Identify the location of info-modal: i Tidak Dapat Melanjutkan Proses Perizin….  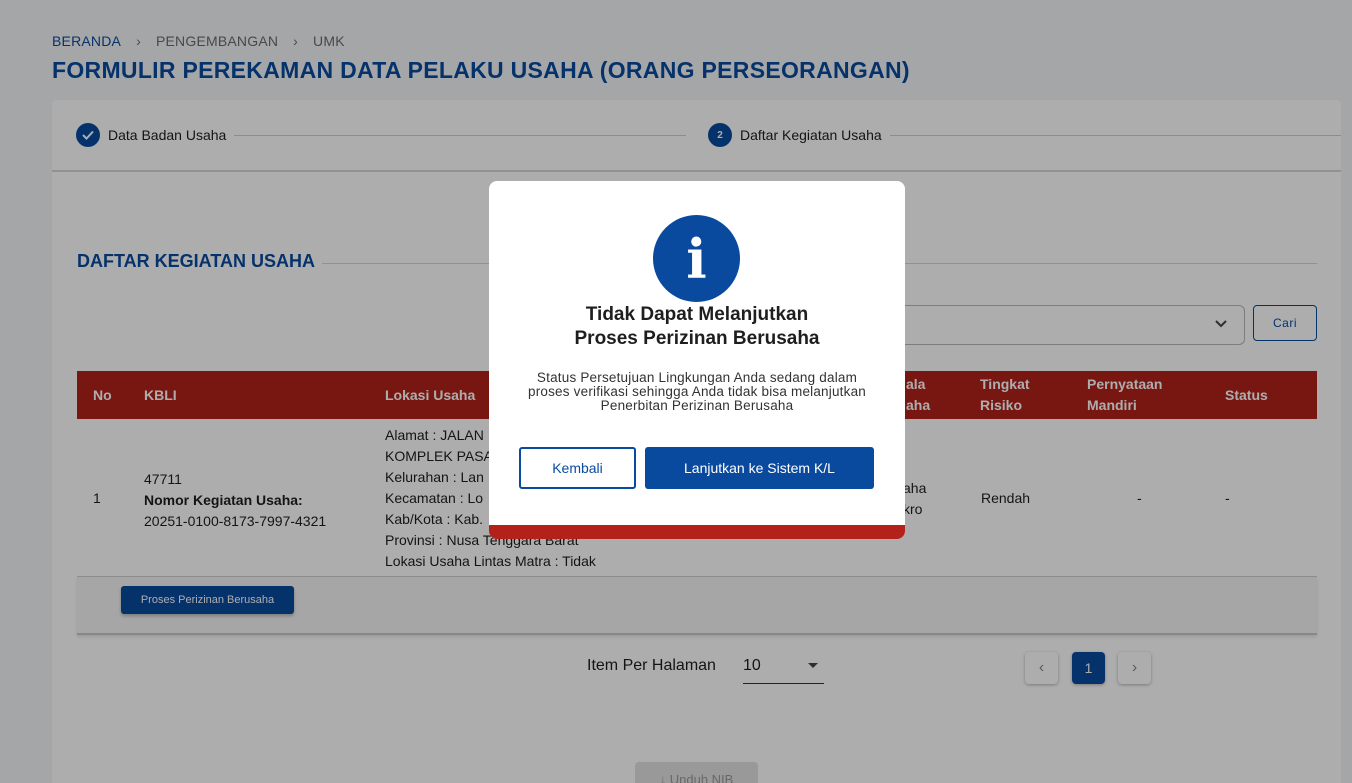
(697, 360).